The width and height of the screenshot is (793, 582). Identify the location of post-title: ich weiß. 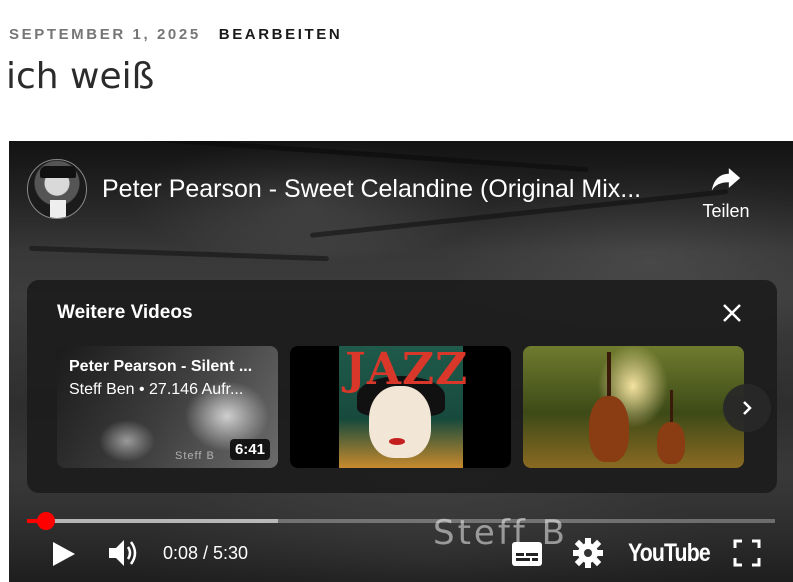
(80, 76).